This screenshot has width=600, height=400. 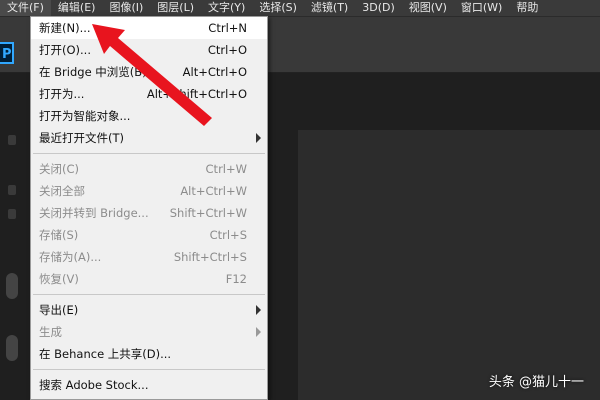 I want to click on menu-item-label: 关闭全部, so click(x=62, y=191).